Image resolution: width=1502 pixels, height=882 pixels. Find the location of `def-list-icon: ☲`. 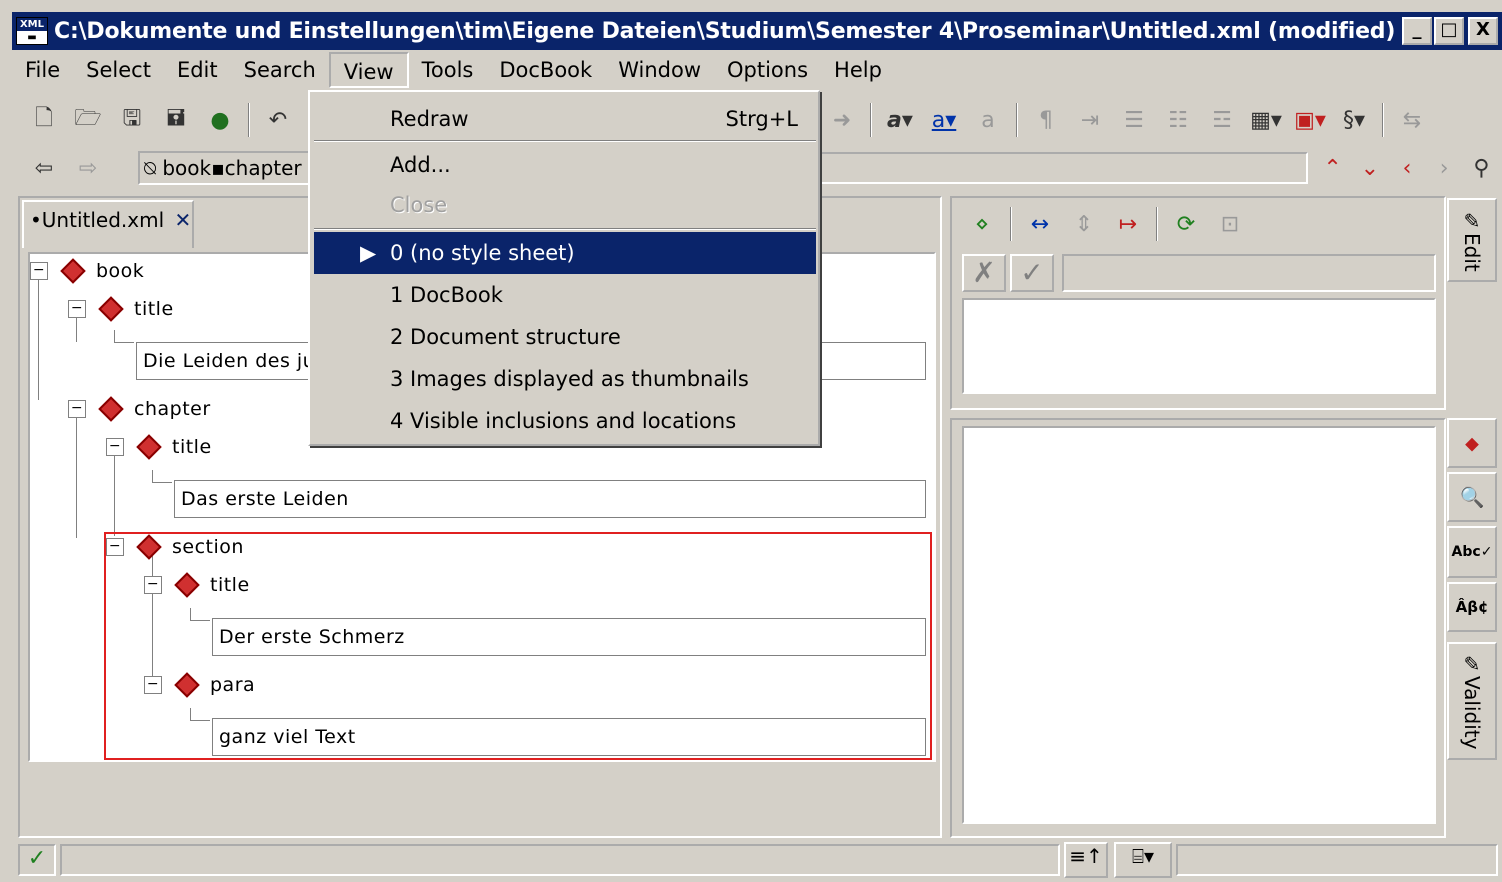

def-list-icon: ☲ is located at coordinates (1222, 120).